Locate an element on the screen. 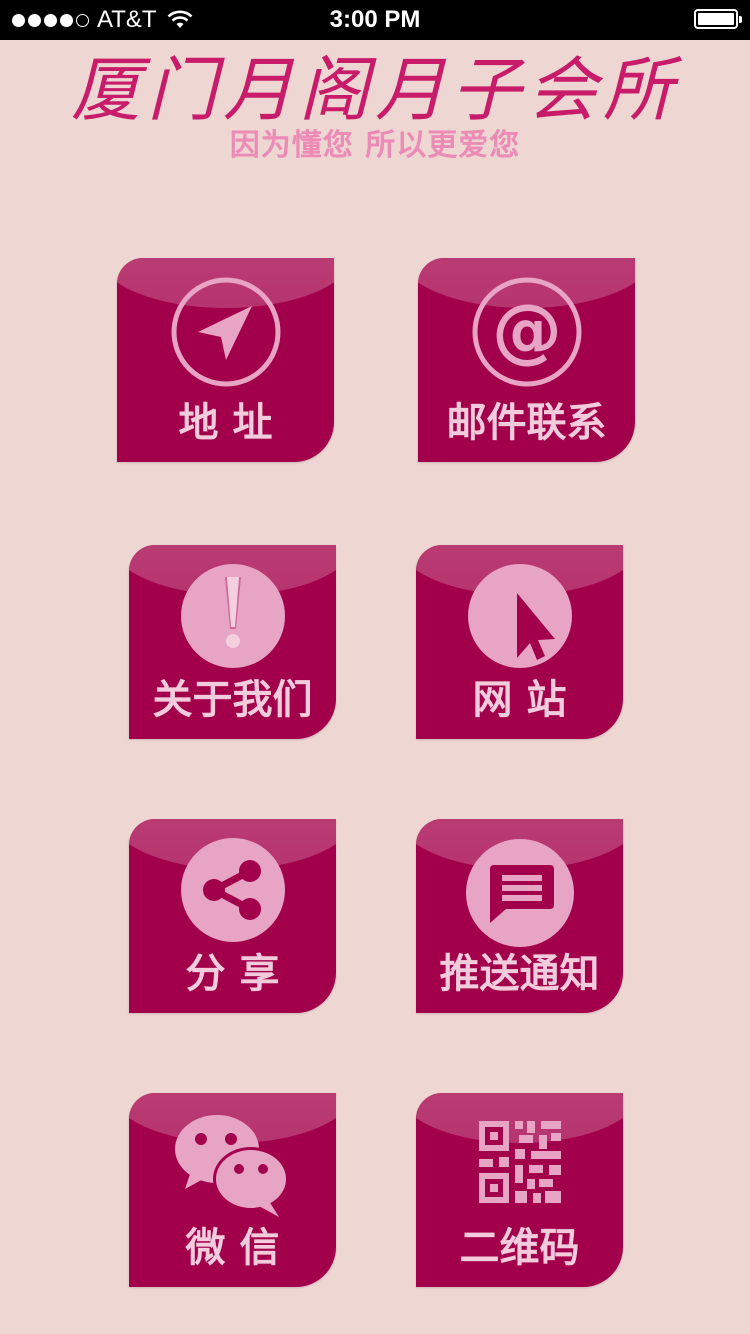  website-button: 网 站 is located at coordinates (519, 642).